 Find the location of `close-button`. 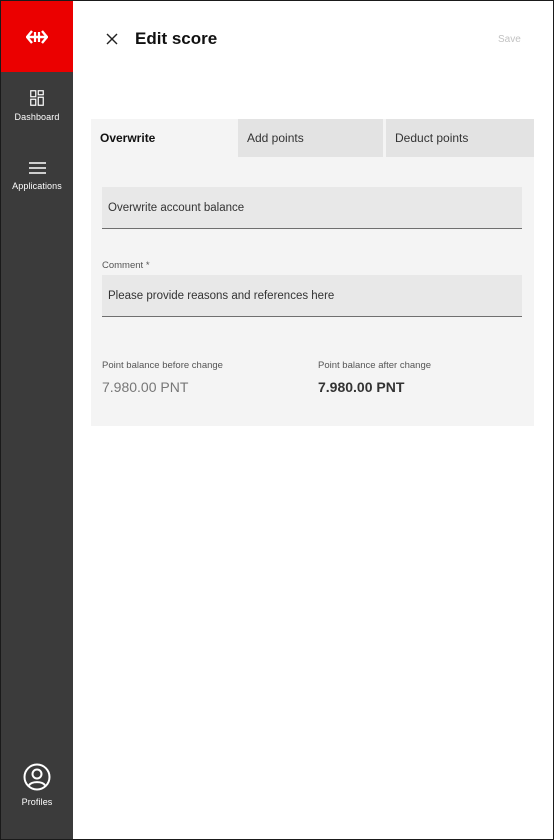

close-button is located at coordinates (112, 39).